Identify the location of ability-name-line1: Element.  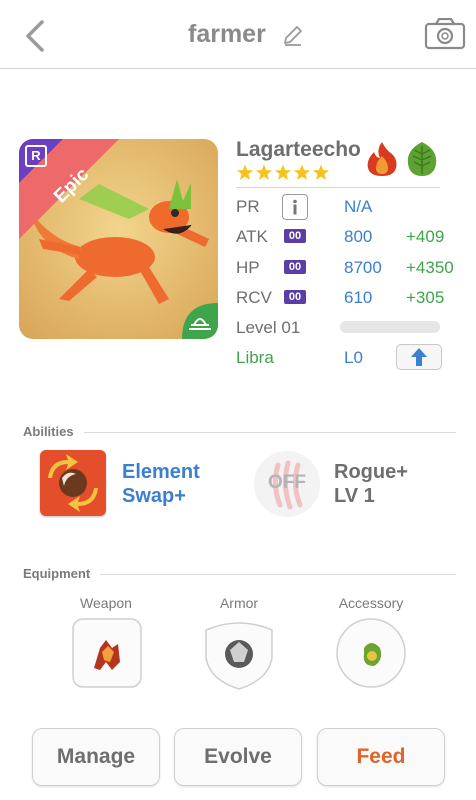
(161, 472).